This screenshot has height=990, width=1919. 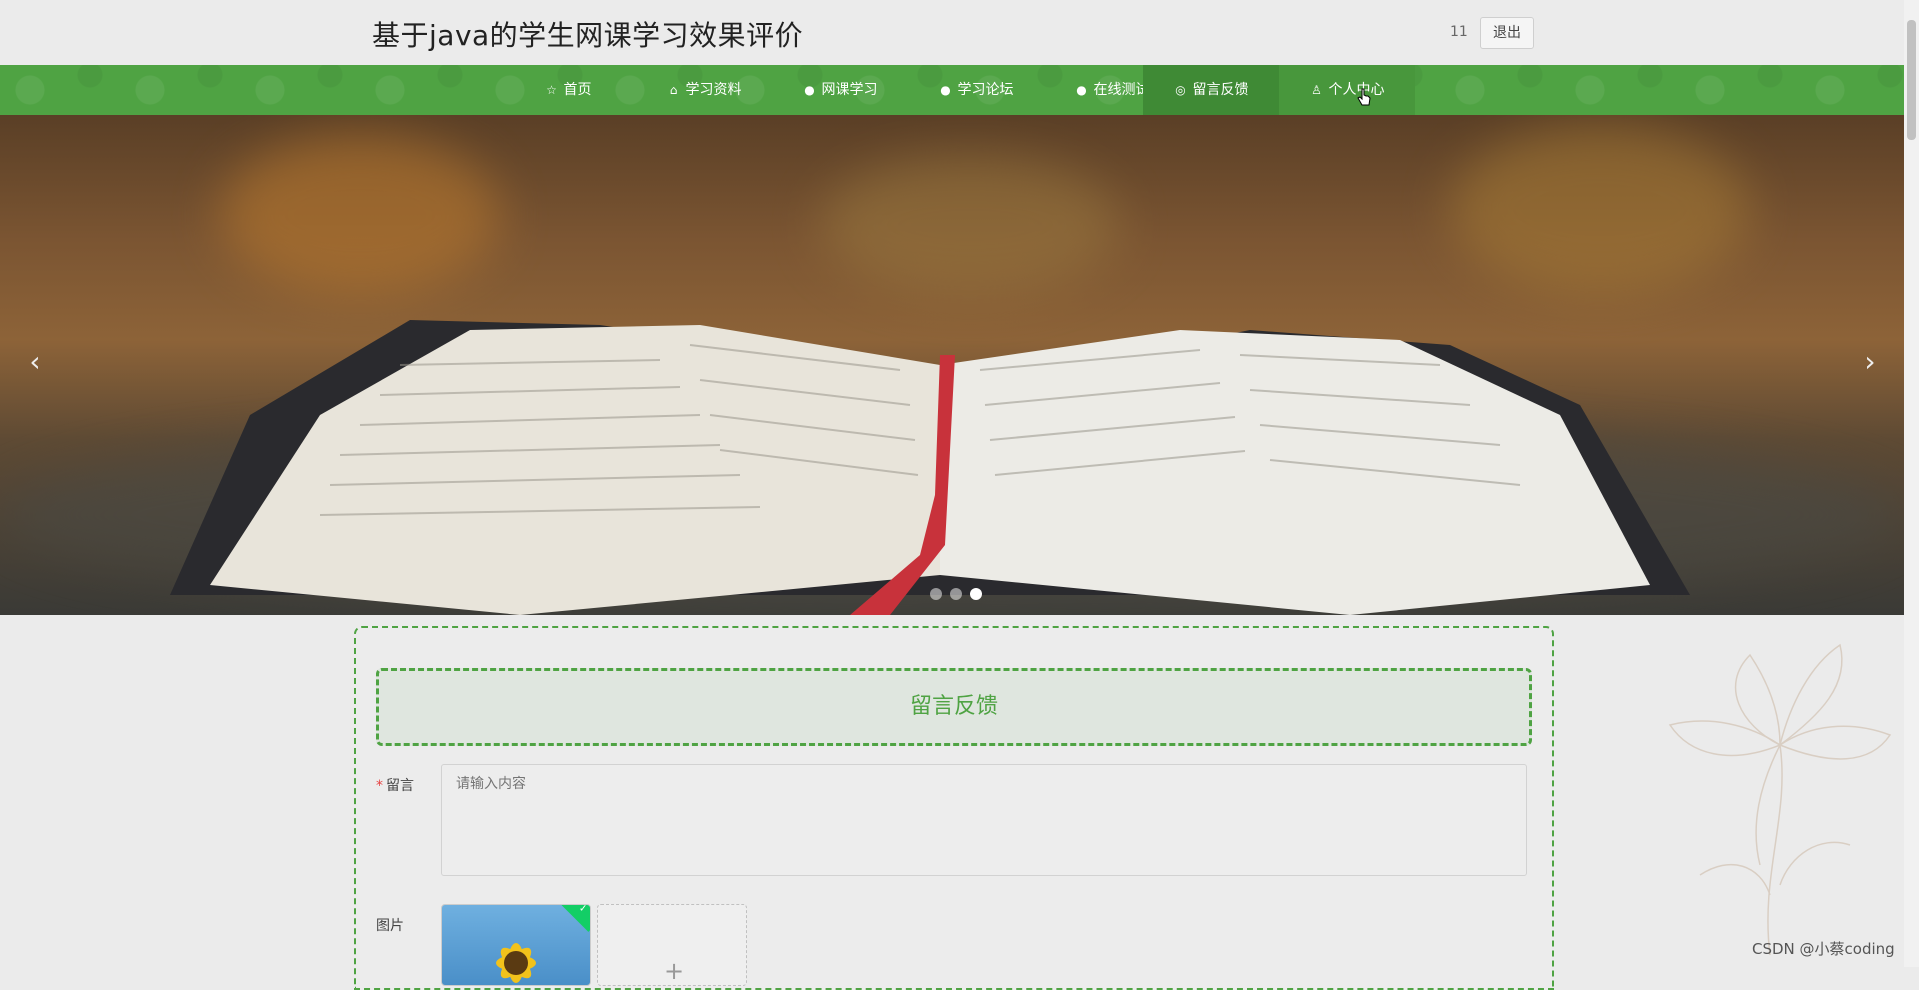 What do you see at coordinates (516, 963) in the screenshot?
I see `sunflower-image` at bounding box center [516, 963].